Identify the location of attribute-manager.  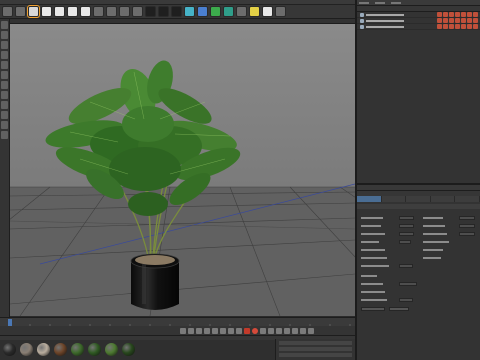
(417, 271).